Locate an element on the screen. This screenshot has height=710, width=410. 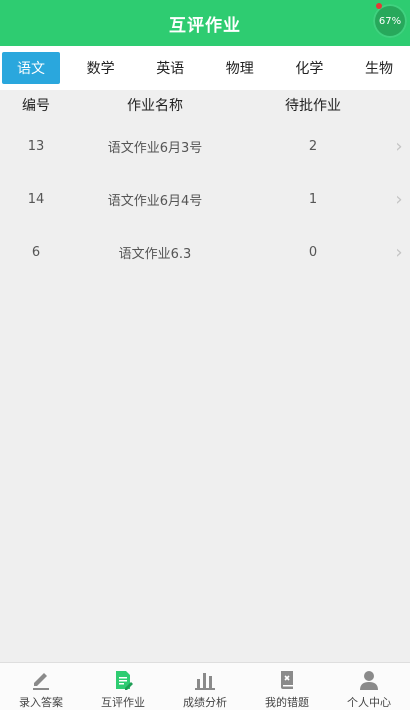
column-header-name: 作业名称 is located at coordinates (155, 106).